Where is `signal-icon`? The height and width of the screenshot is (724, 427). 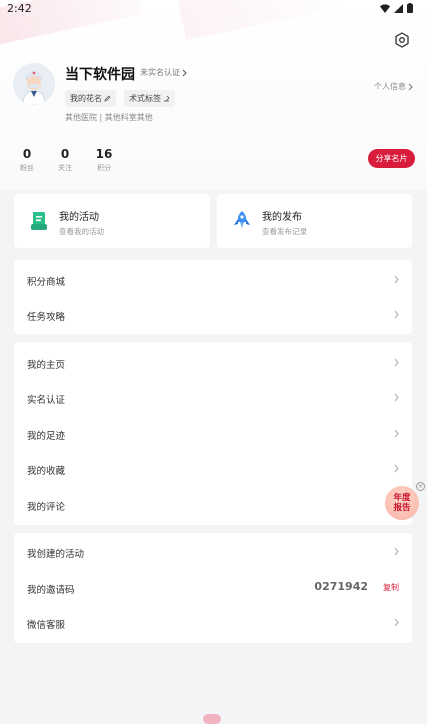
signal-icon is located at coordinates (398, 8).